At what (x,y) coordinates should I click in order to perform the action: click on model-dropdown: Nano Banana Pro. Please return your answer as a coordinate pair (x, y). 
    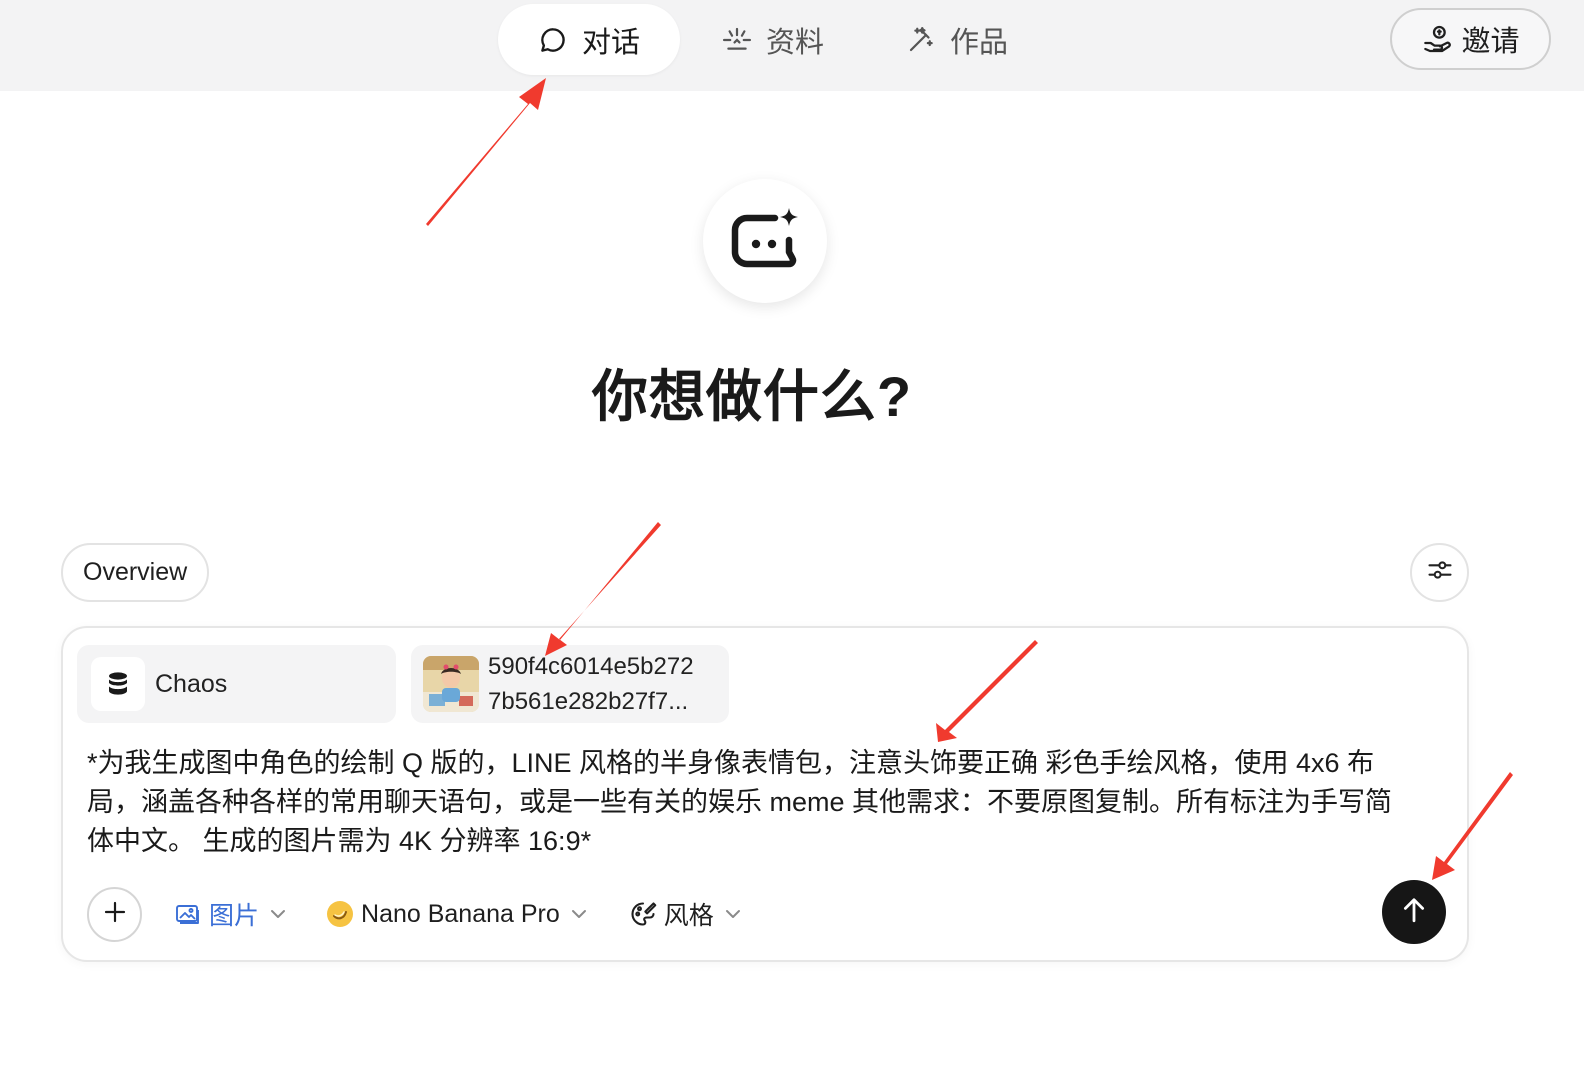
    Looking at the image, I should click on (456, 914).